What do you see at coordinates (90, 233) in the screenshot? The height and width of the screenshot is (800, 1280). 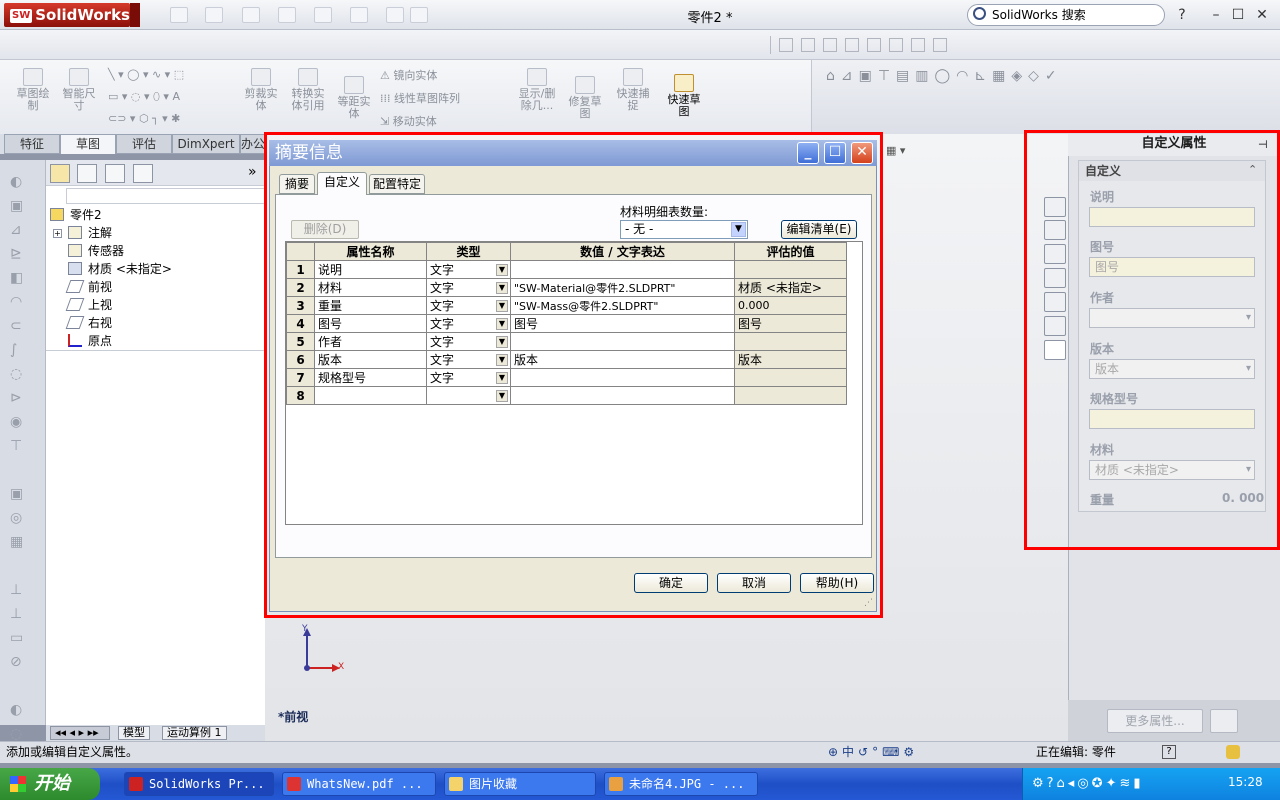 I see `tree-item-annotations: 注解` at bounding box center [90, 233].